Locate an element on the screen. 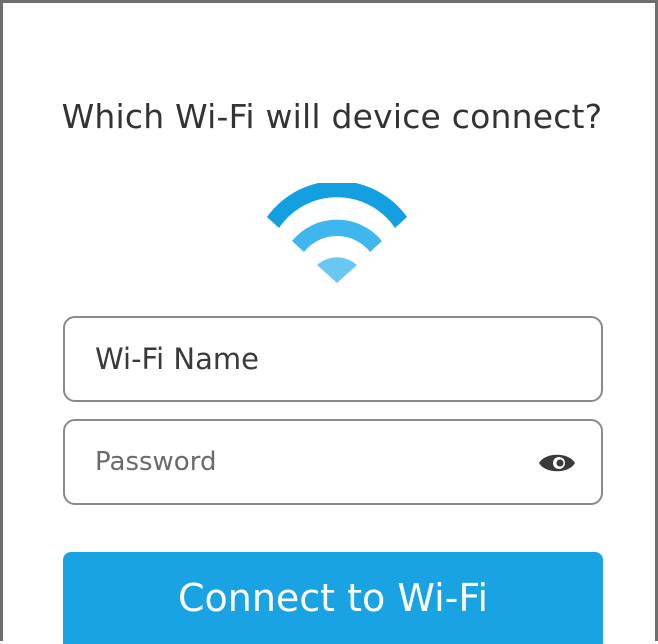 The image size is (658, 644). wifi-dot is located at coordinates (337, 270).